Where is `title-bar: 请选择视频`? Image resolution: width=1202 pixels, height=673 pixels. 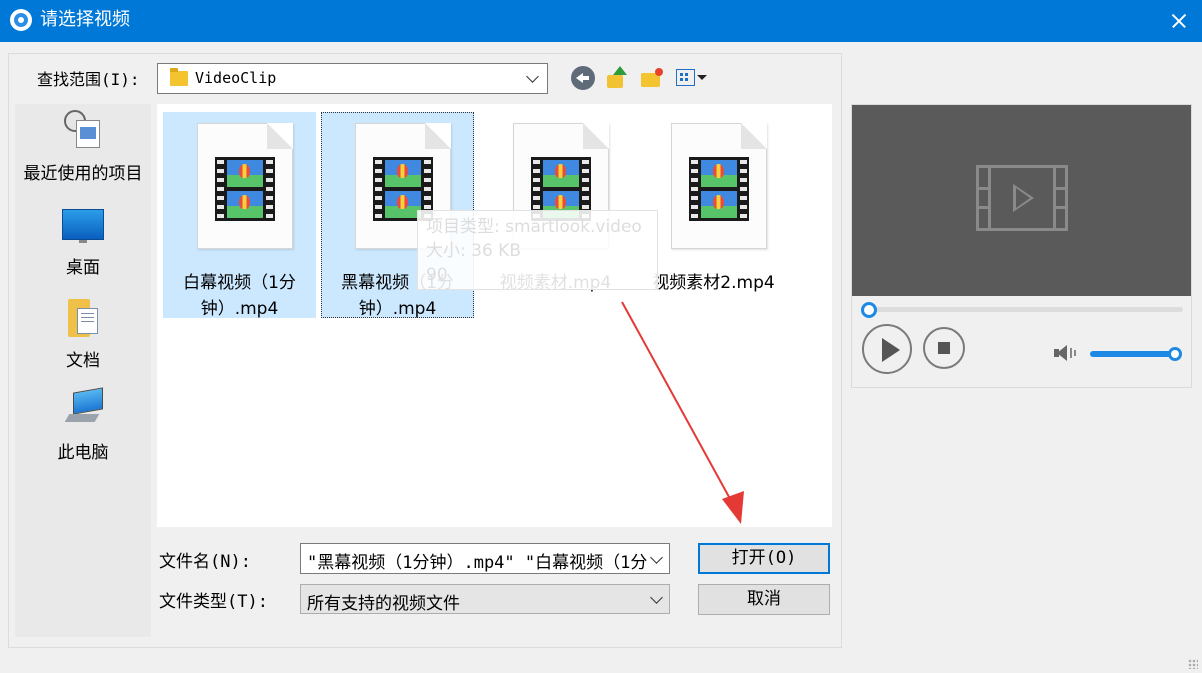
title-bar: 请选择视频 is located at coordinates (601, 21).